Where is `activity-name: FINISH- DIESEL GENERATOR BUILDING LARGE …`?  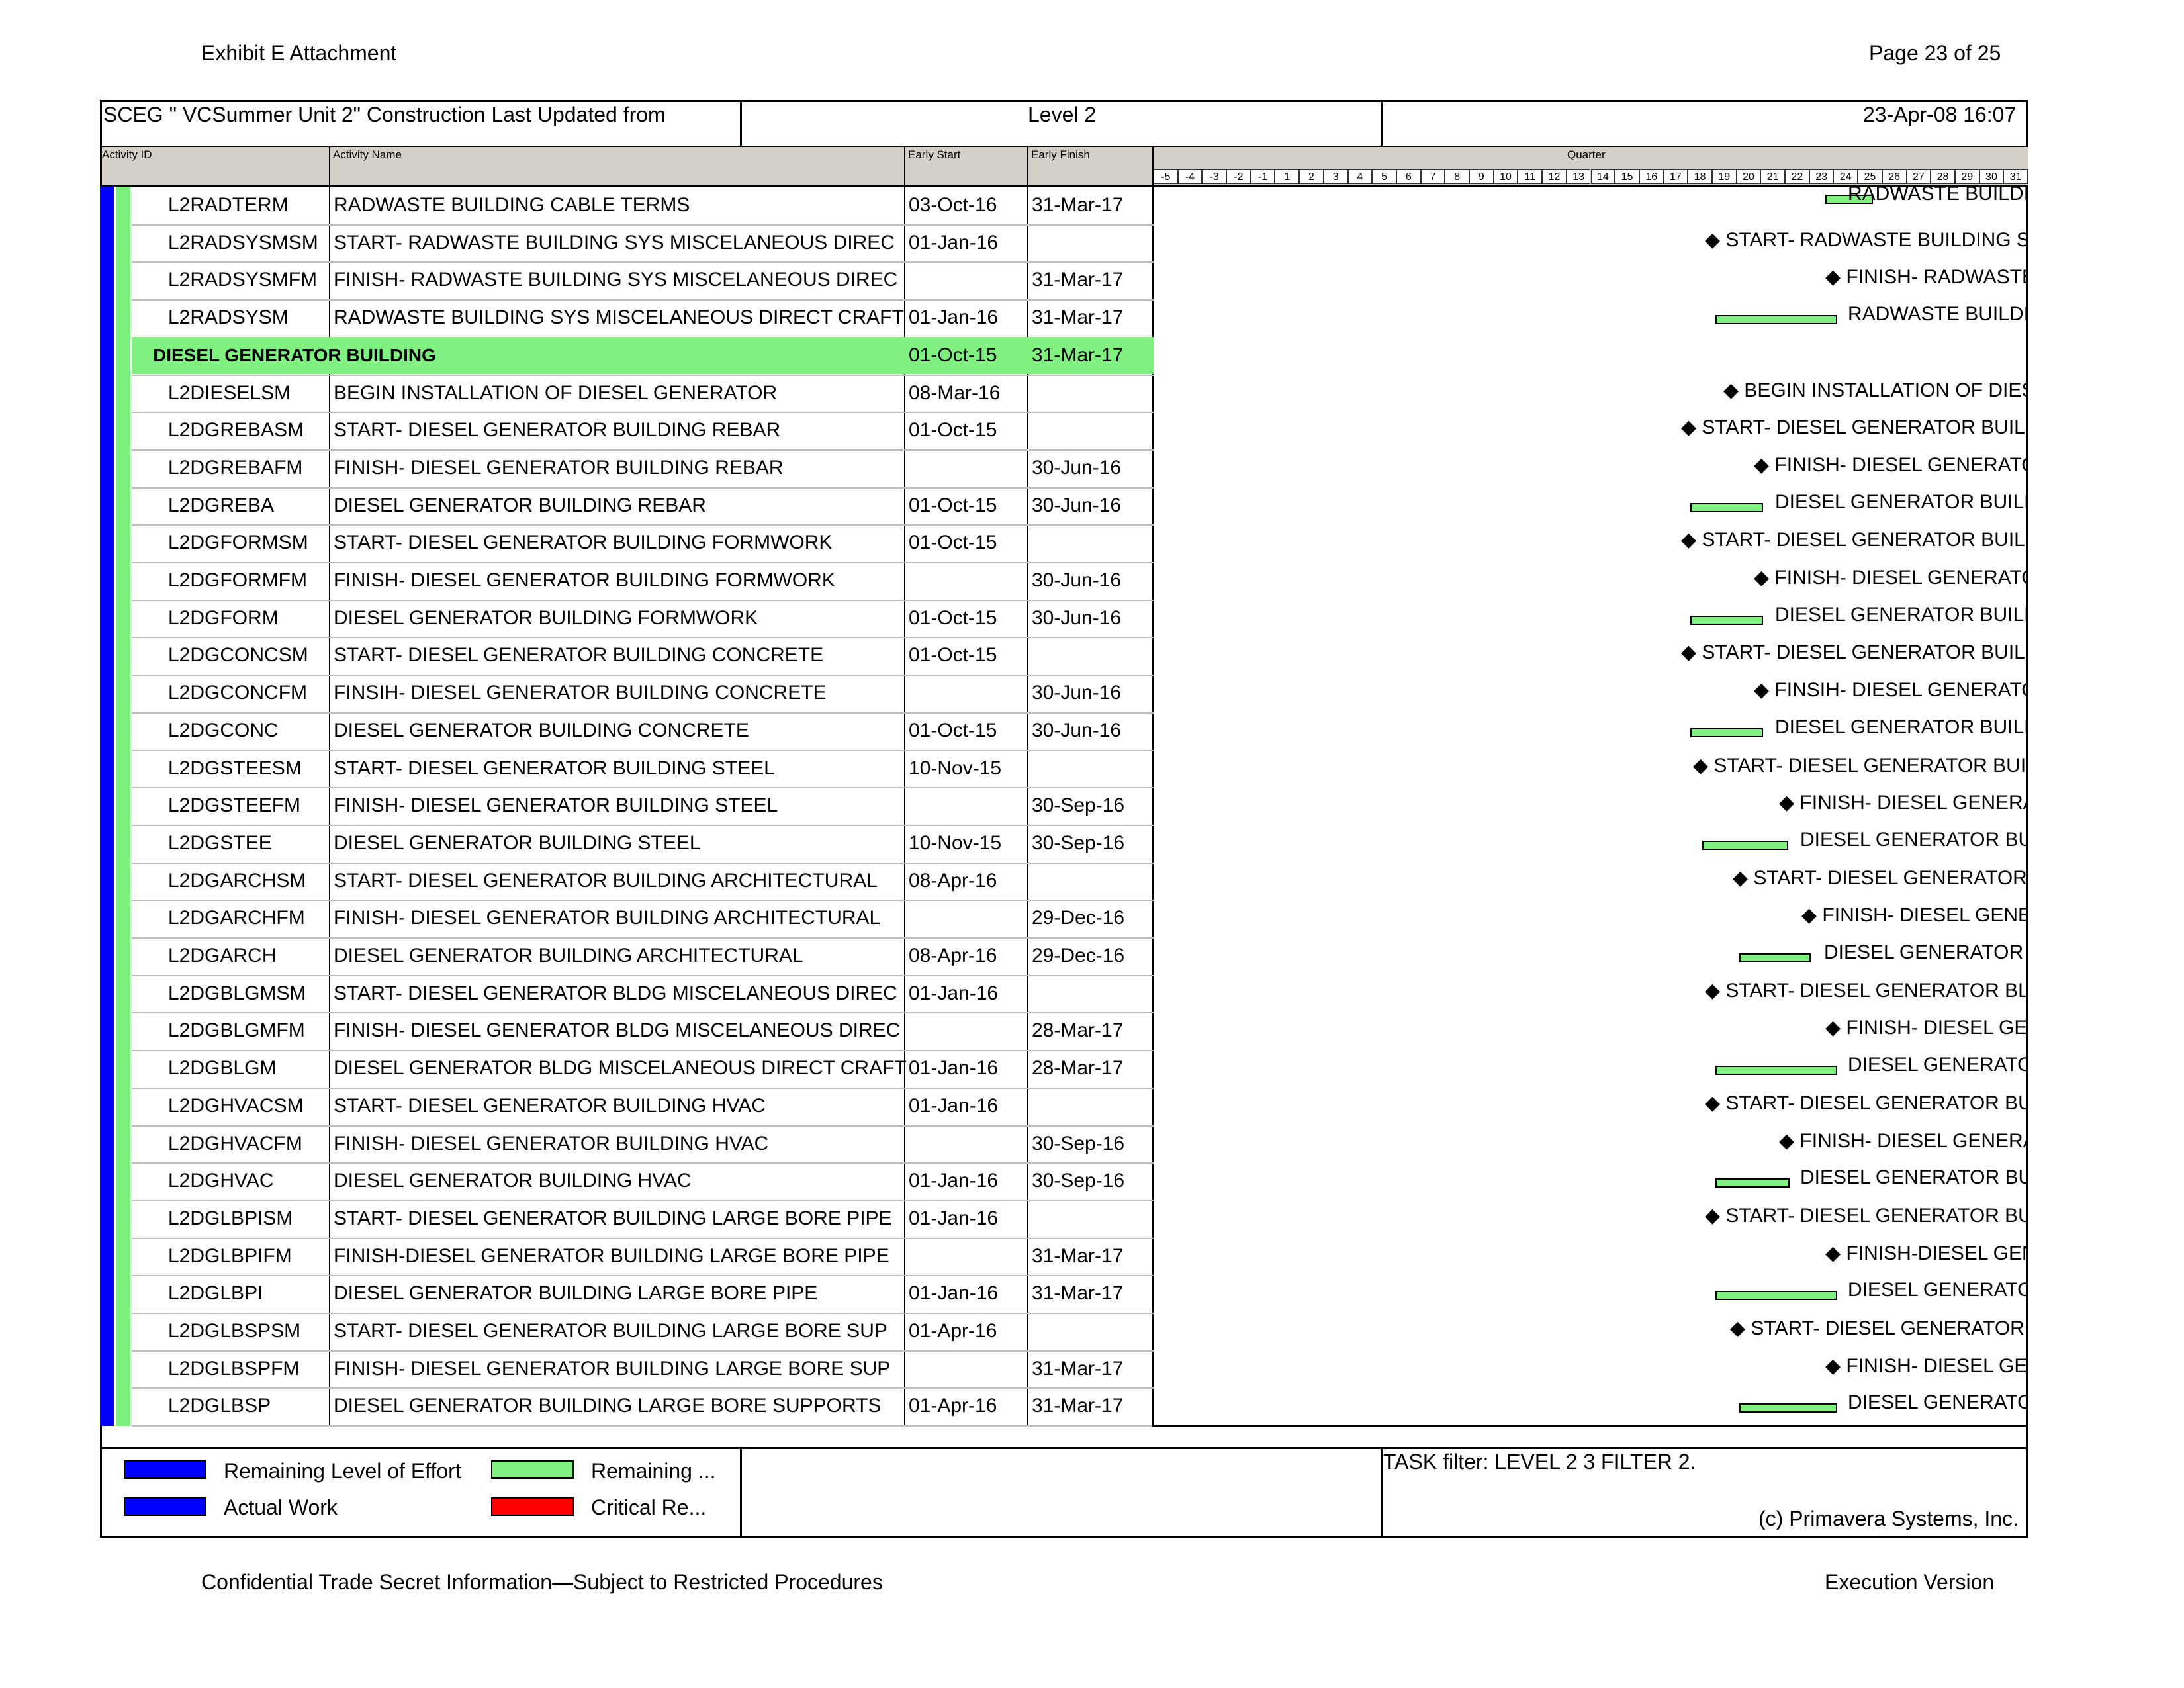
activity-name: FINISH- DIESEL GENERATOR BUILDING LARGE … is located at coordinates (612, 1368).